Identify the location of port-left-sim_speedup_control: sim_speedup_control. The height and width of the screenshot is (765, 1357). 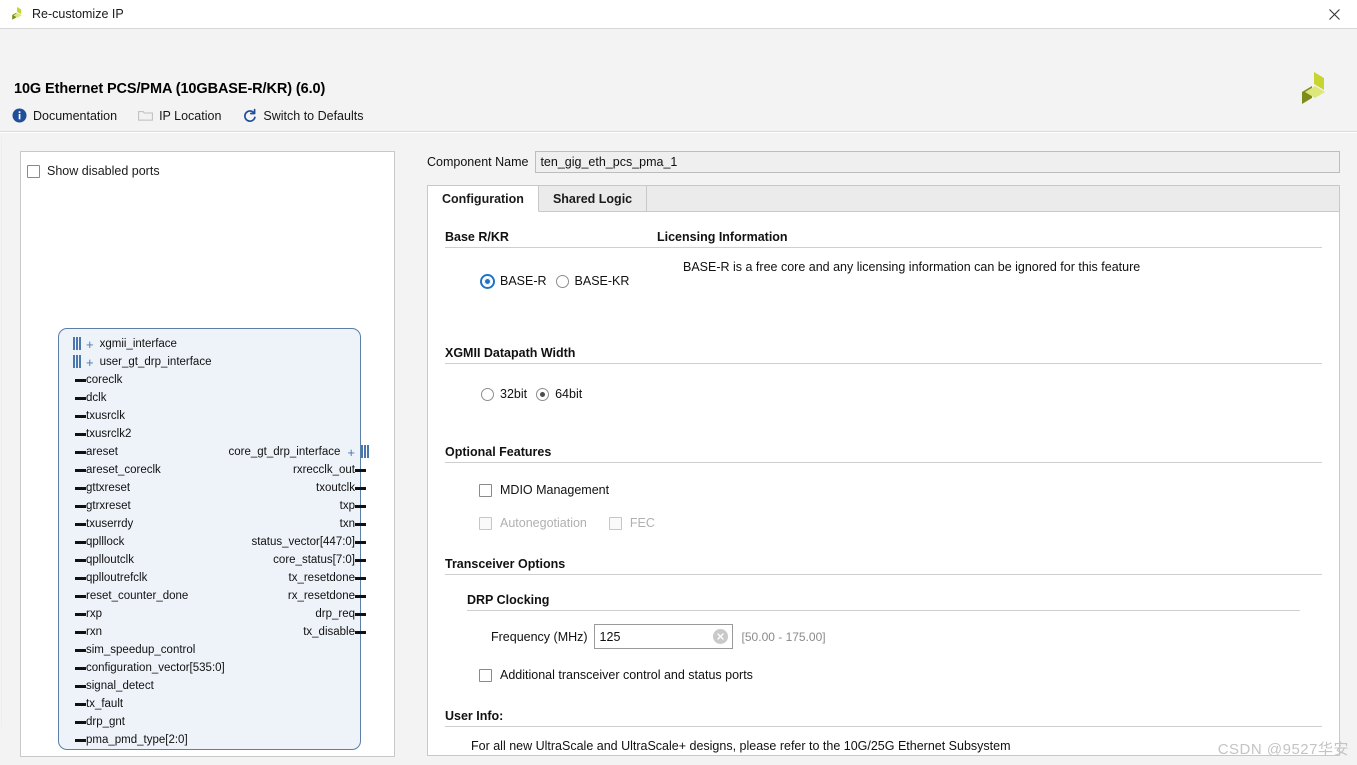
(135, 650).